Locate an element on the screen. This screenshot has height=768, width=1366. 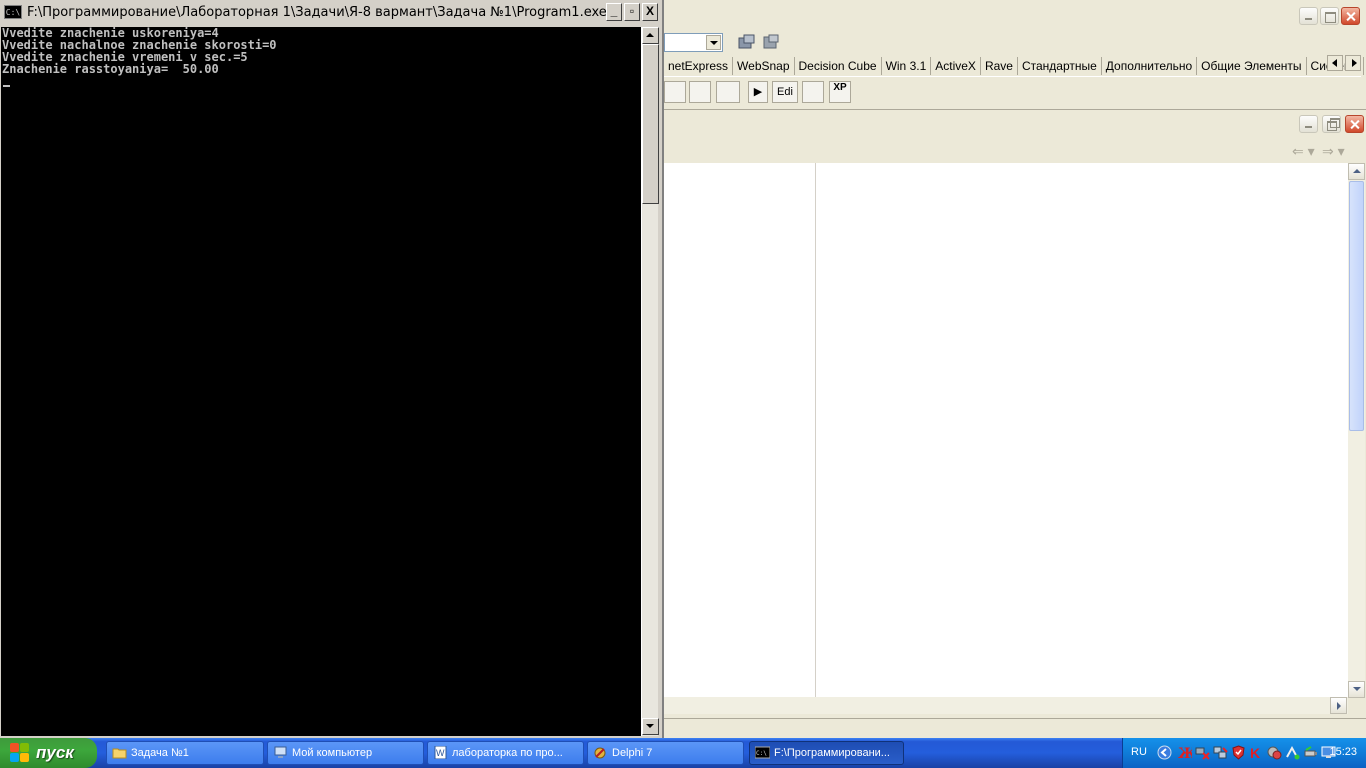
network-icon is located at coordinates (1220, 752).